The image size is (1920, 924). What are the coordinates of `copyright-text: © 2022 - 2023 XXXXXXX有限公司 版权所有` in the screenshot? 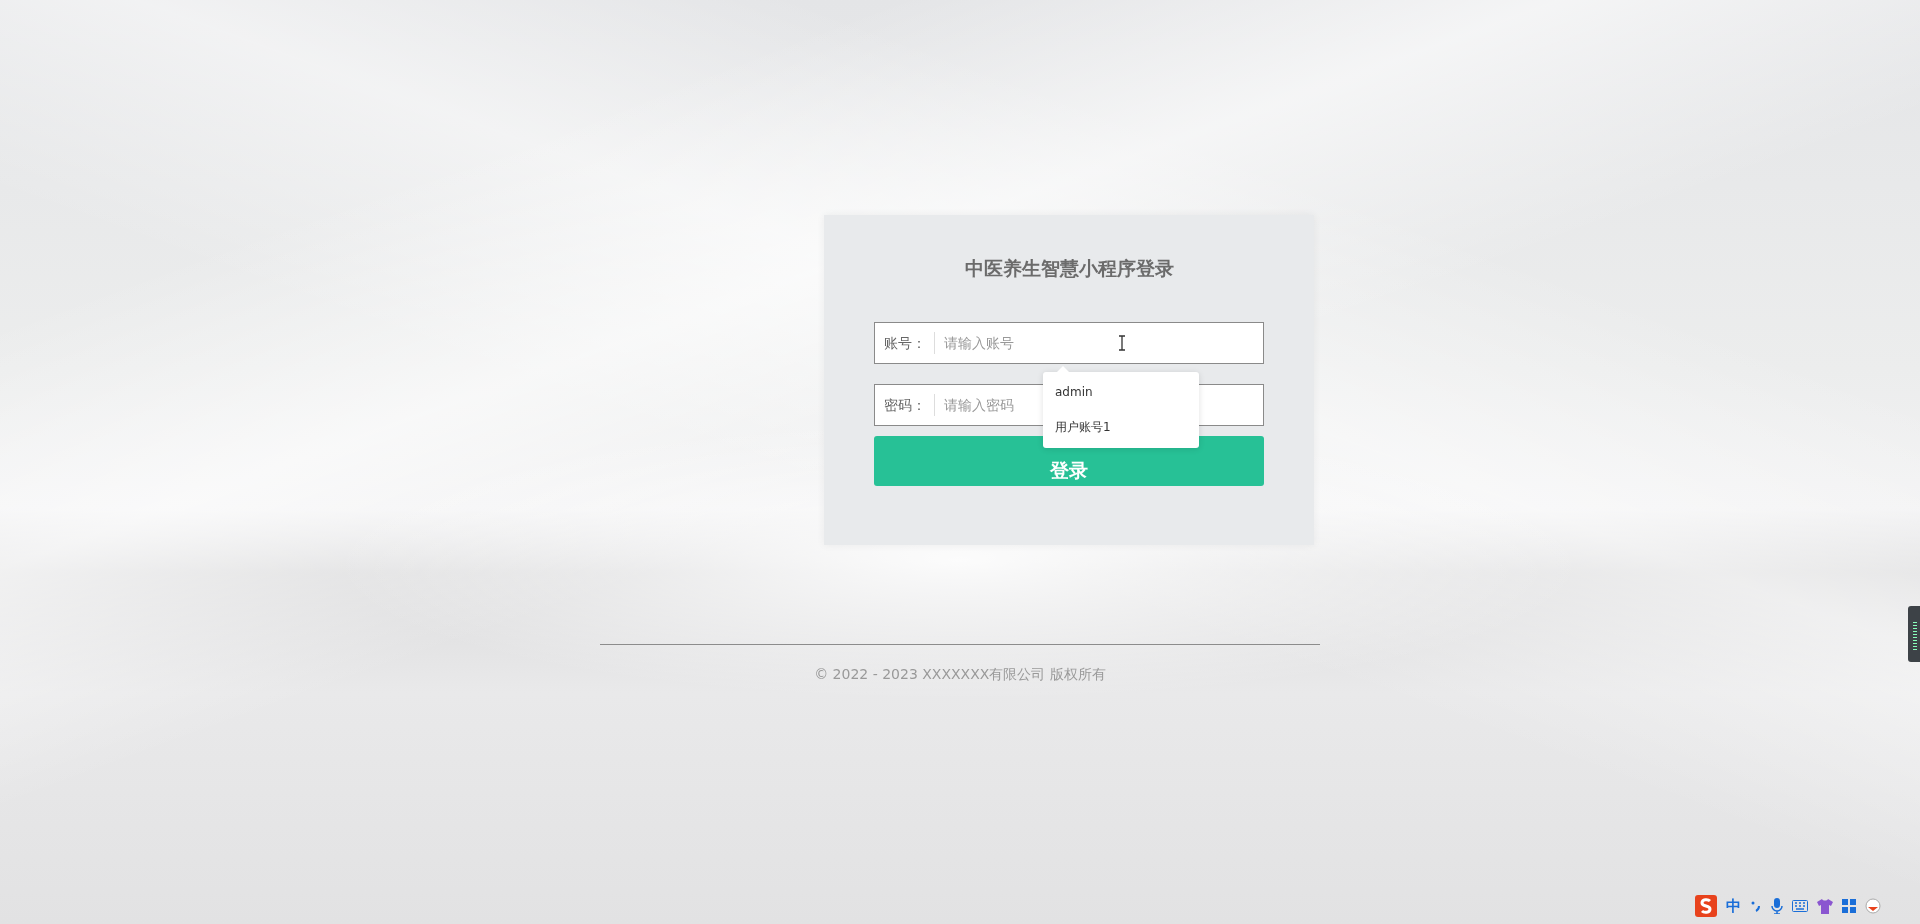 It's located at (960, 675).